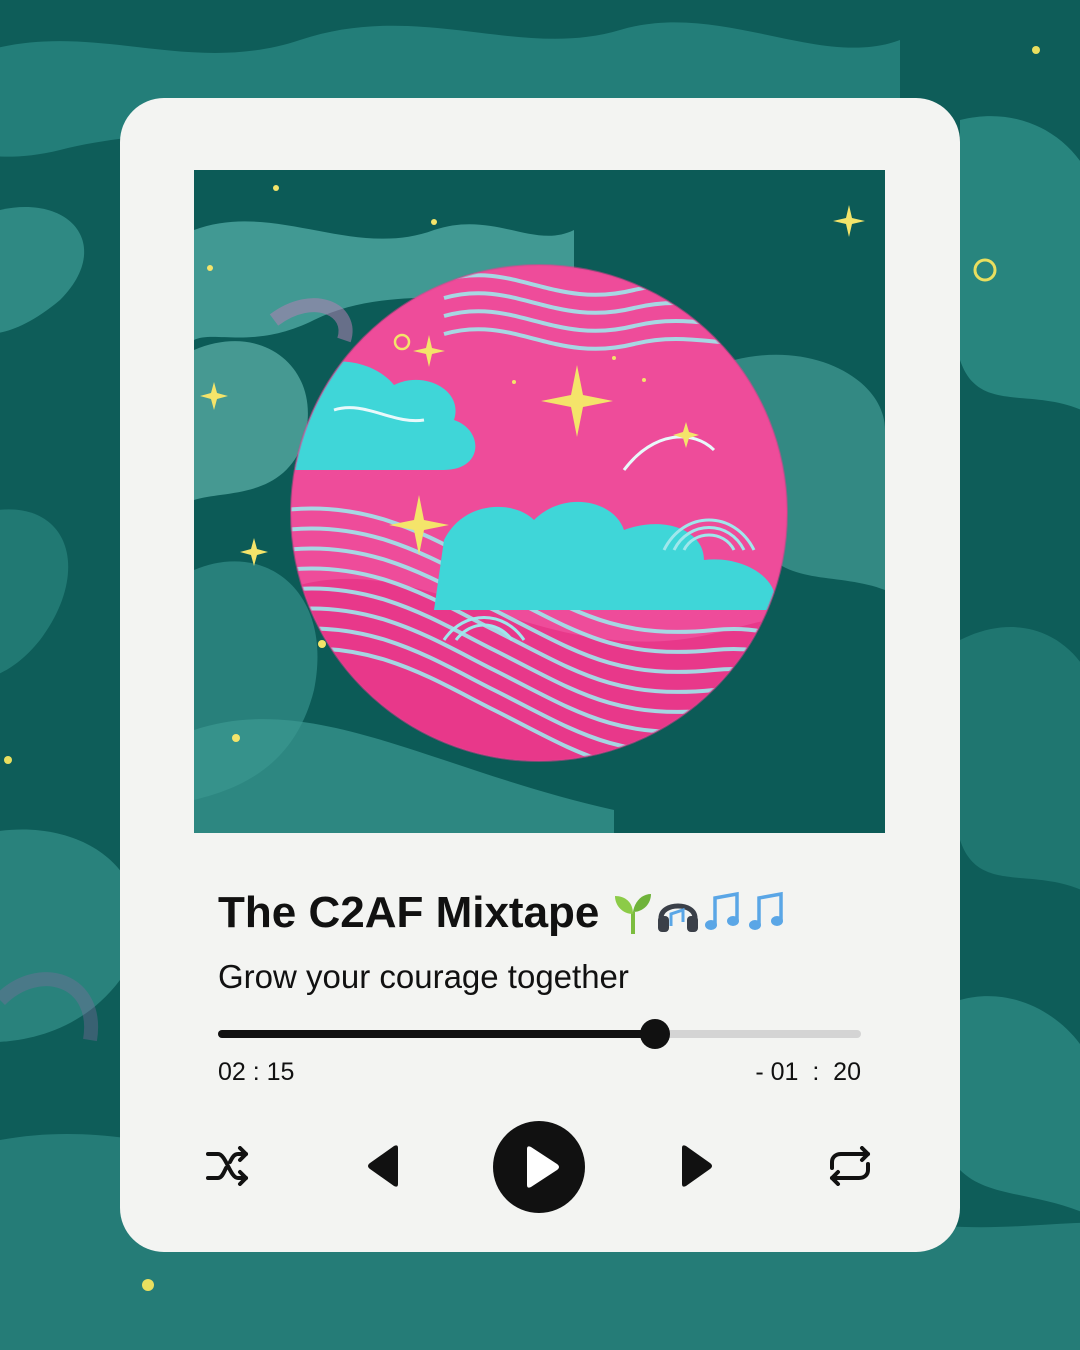 The height and width of the screenshot is (1350, 1080). I want to click on track-title-text: The C2AF Mixtape, so click(409, 912).